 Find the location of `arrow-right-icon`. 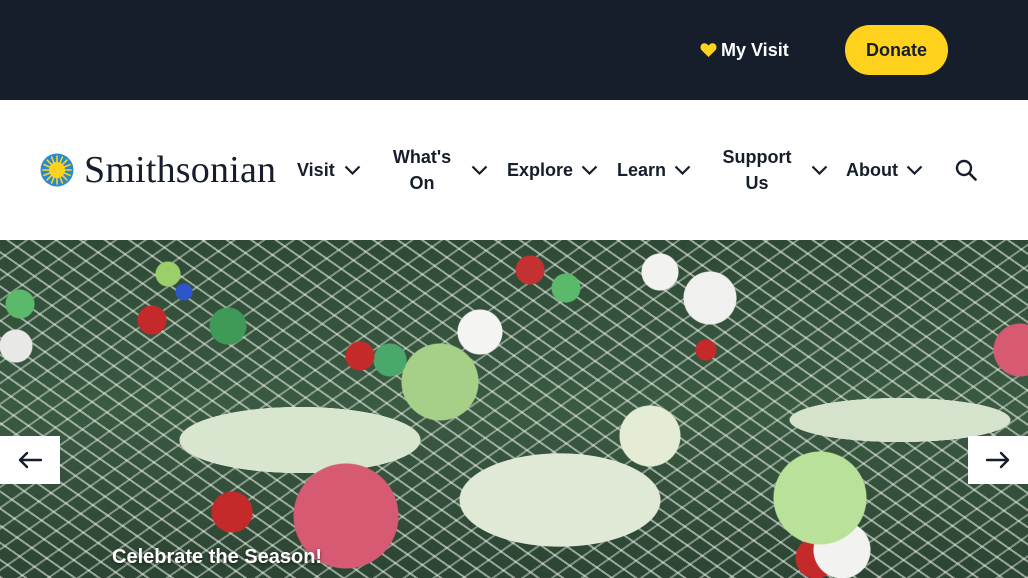

arrow-right-icon is located at coordinates (997, 460).